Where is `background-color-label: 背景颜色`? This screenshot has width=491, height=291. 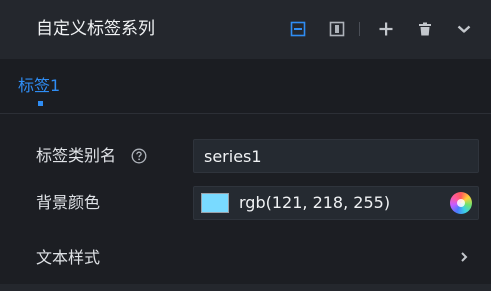
background-color-label: 背景颜色 is located at coordinates (68, 202).